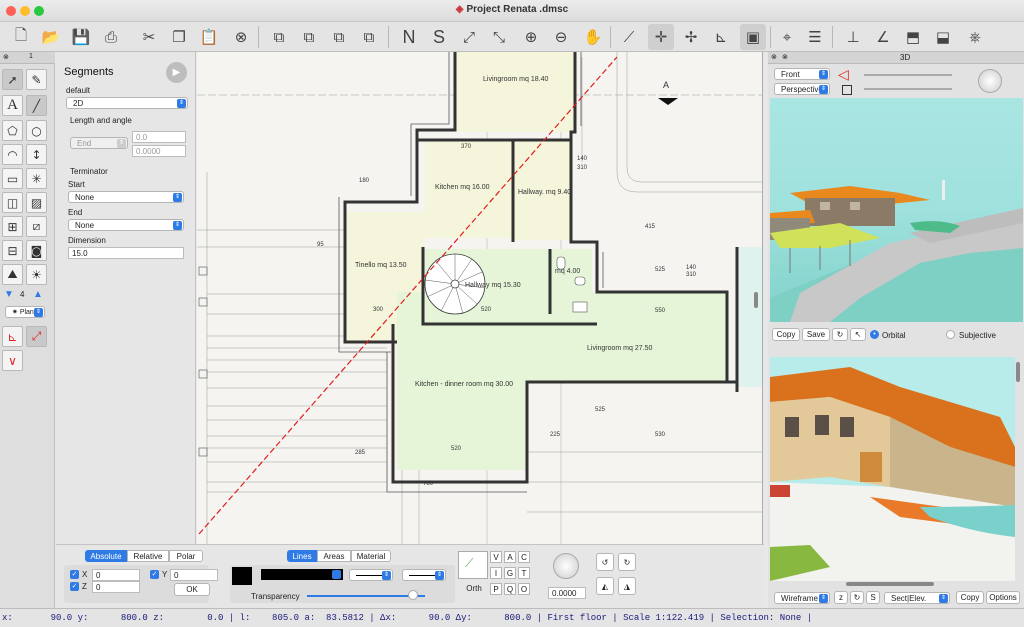 This screenshot has height=627, width=1024. I want to click on tab-relative: Relative, so click(148, 556).